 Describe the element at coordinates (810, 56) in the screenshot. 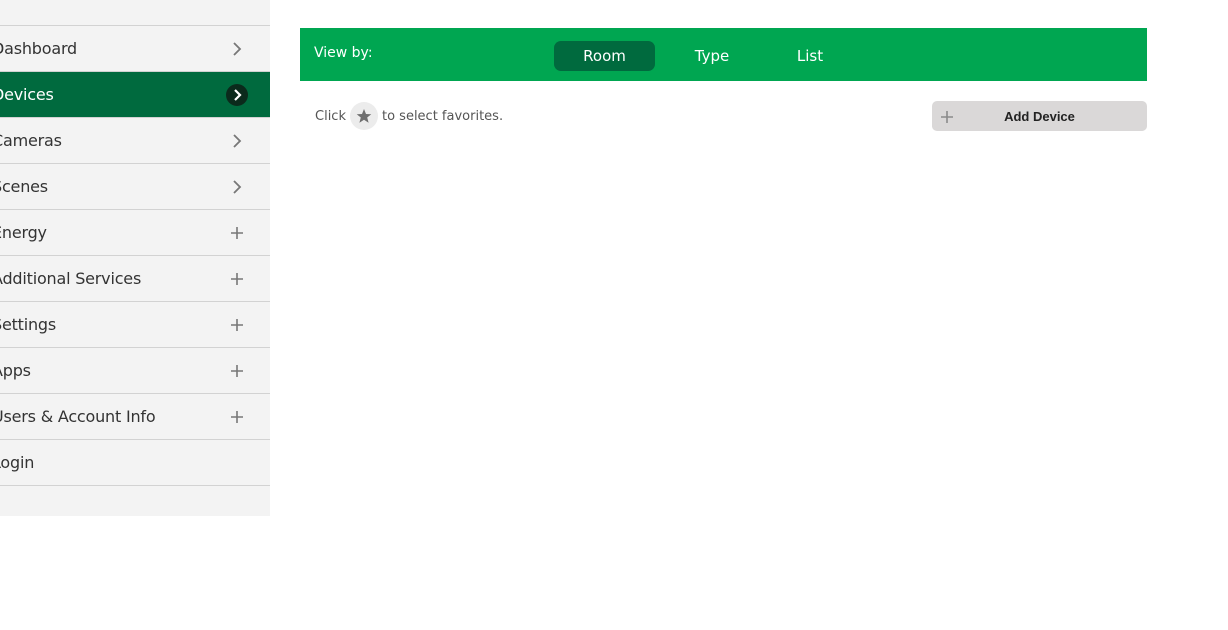

I see `tab-list: List` at that location.